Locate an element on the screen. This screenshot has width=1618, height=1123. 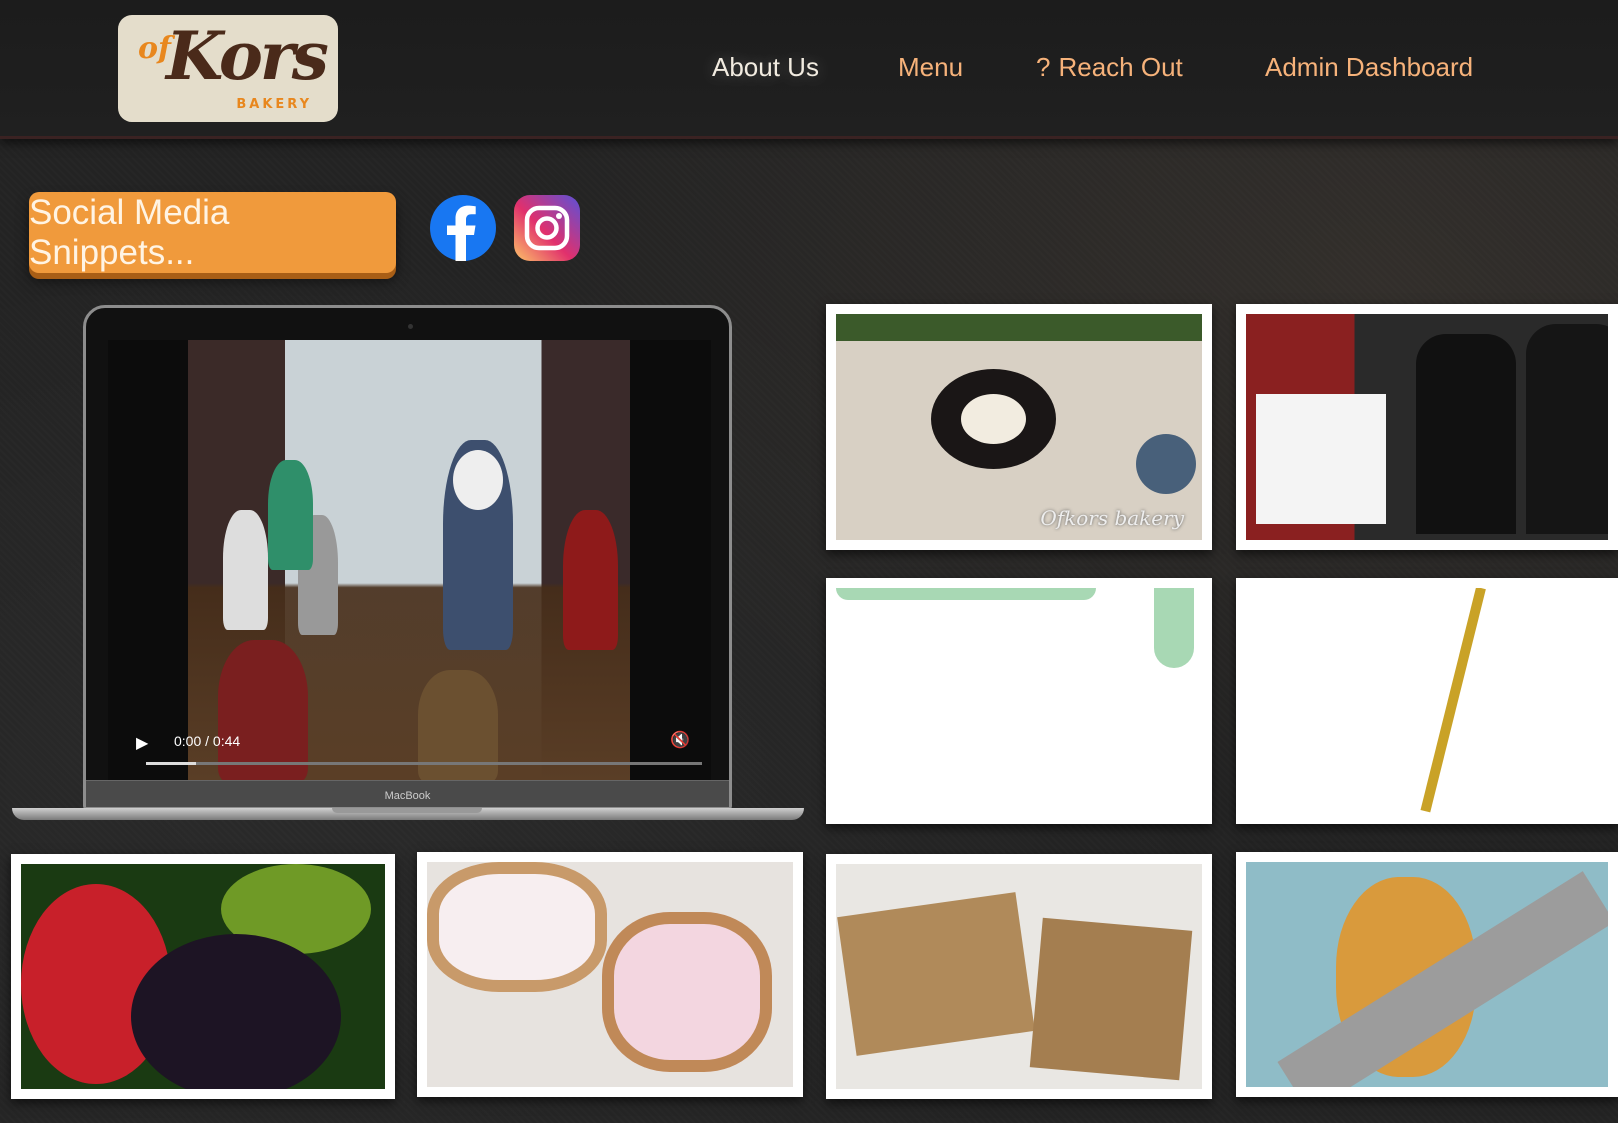
gallery-photo-fruits is located at coordinates (203, 976).